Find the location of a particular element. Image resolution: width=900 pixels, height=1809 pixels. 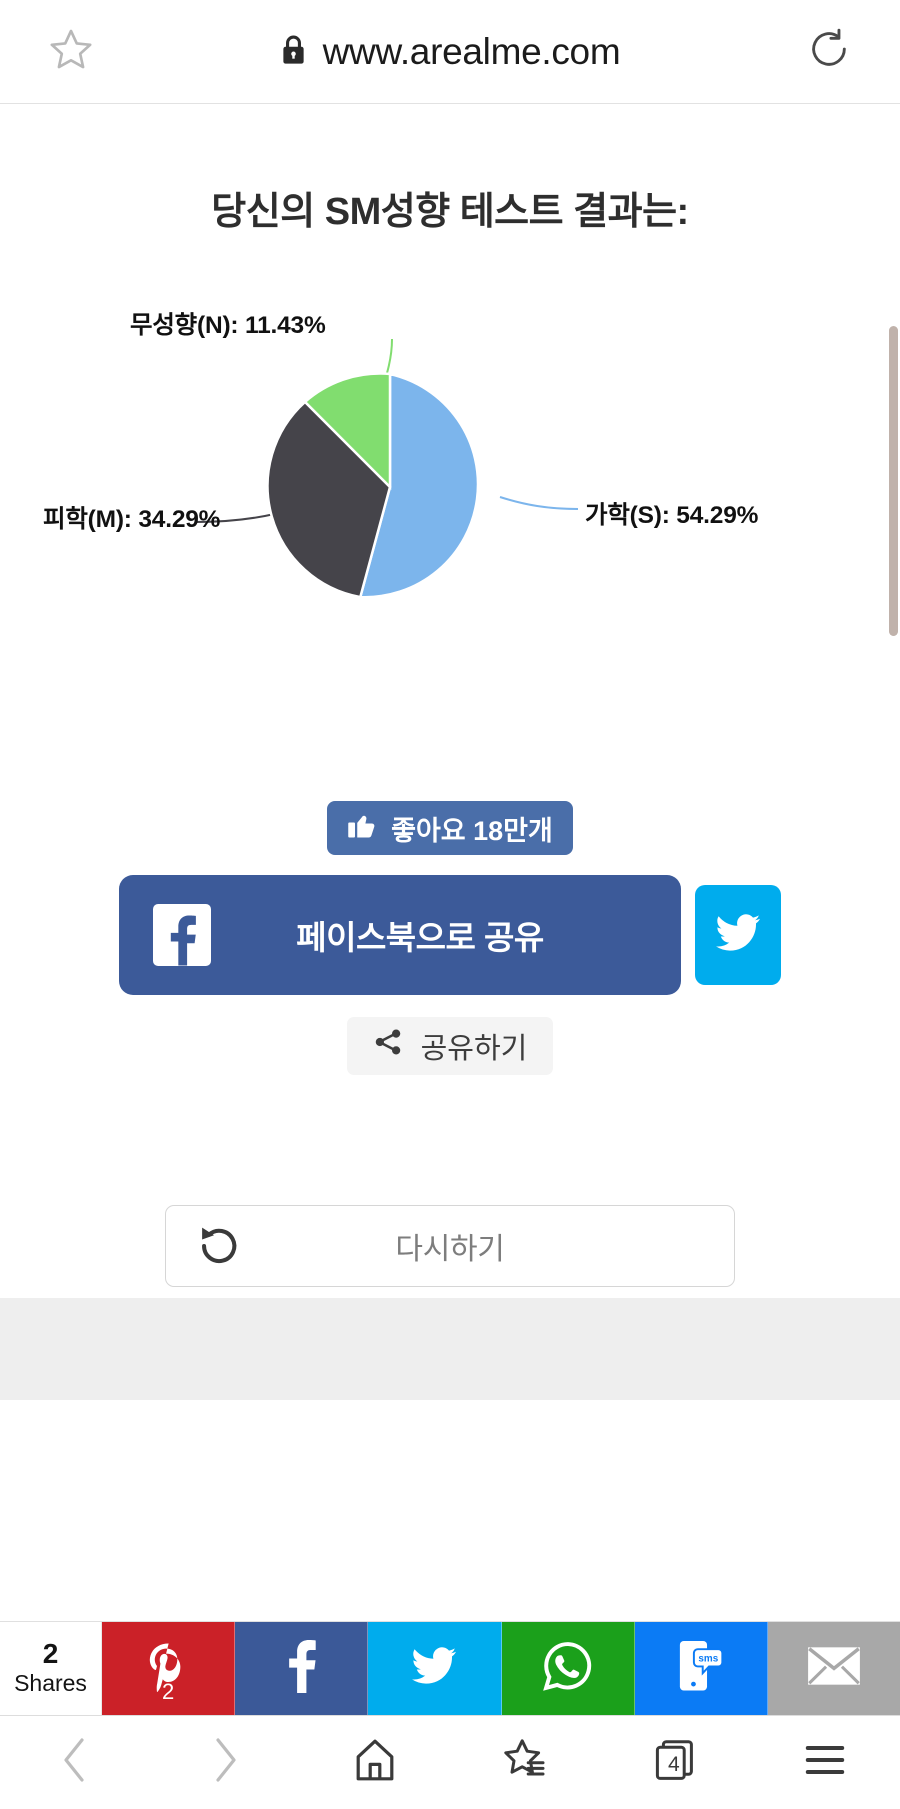

whatsapp-icon is located at coordinates (568, 1668).